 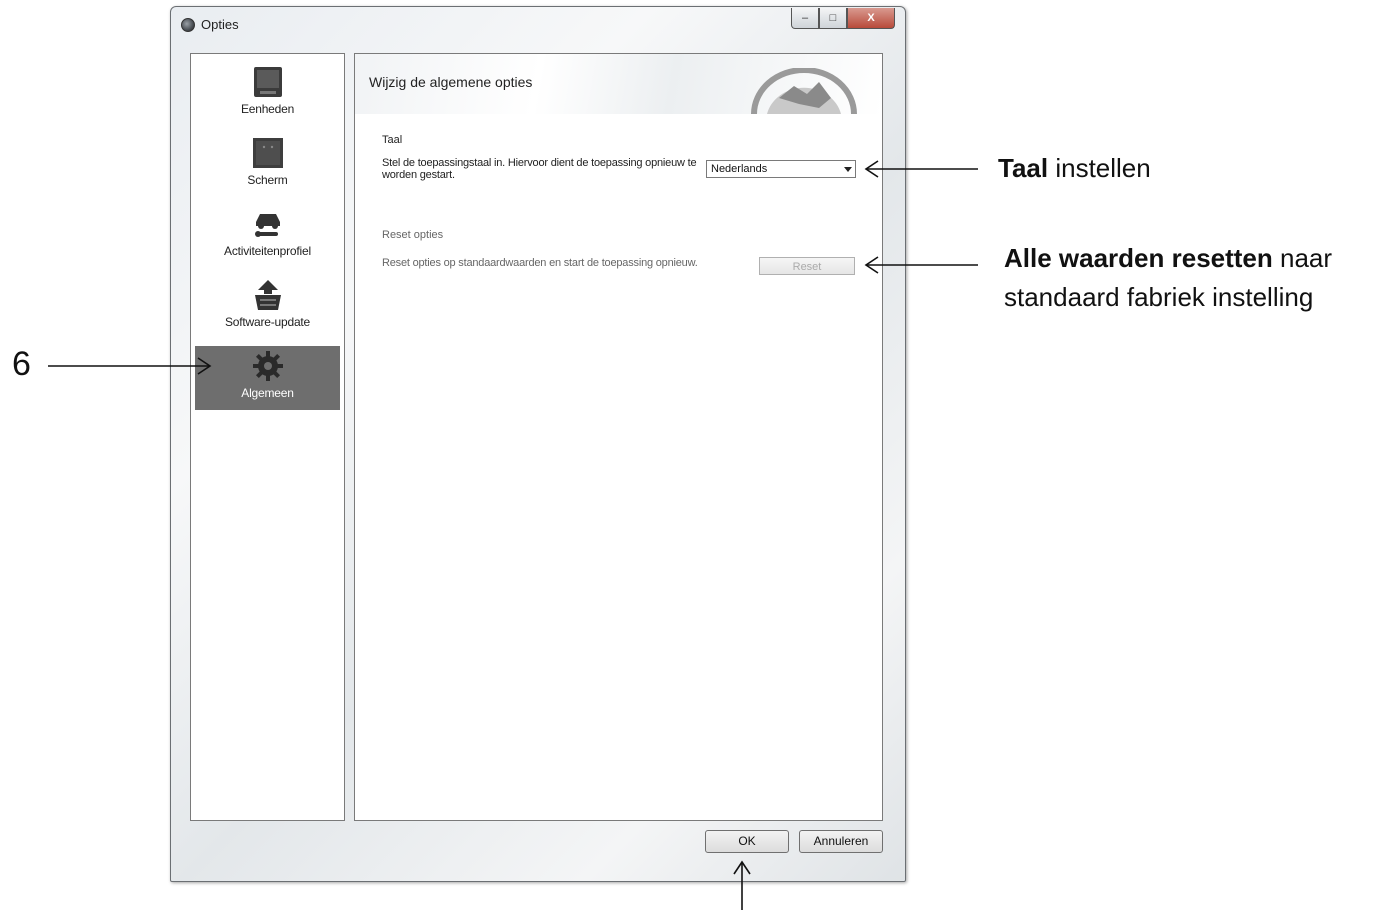 I want to click on step-marker: 6, so click(x=21, y=364).